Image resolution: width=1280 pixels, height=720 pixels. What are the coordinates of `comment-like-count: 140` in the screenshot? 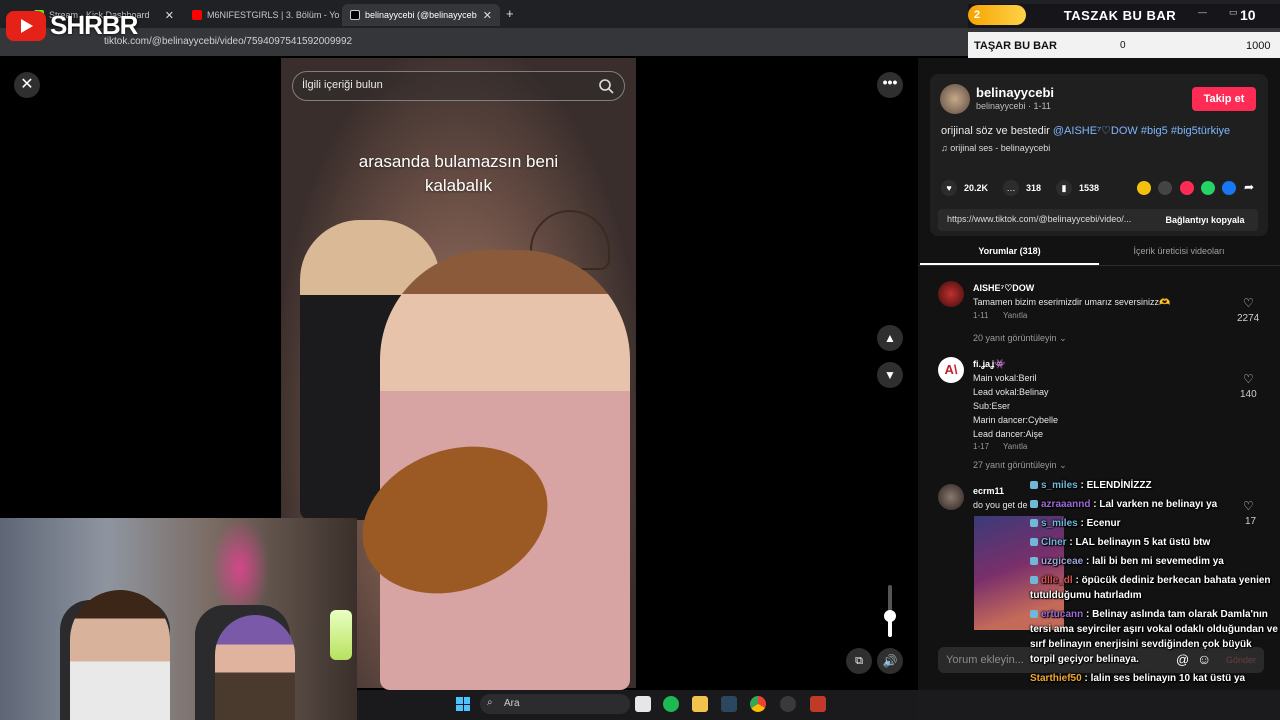 It's located at (1248, 394).